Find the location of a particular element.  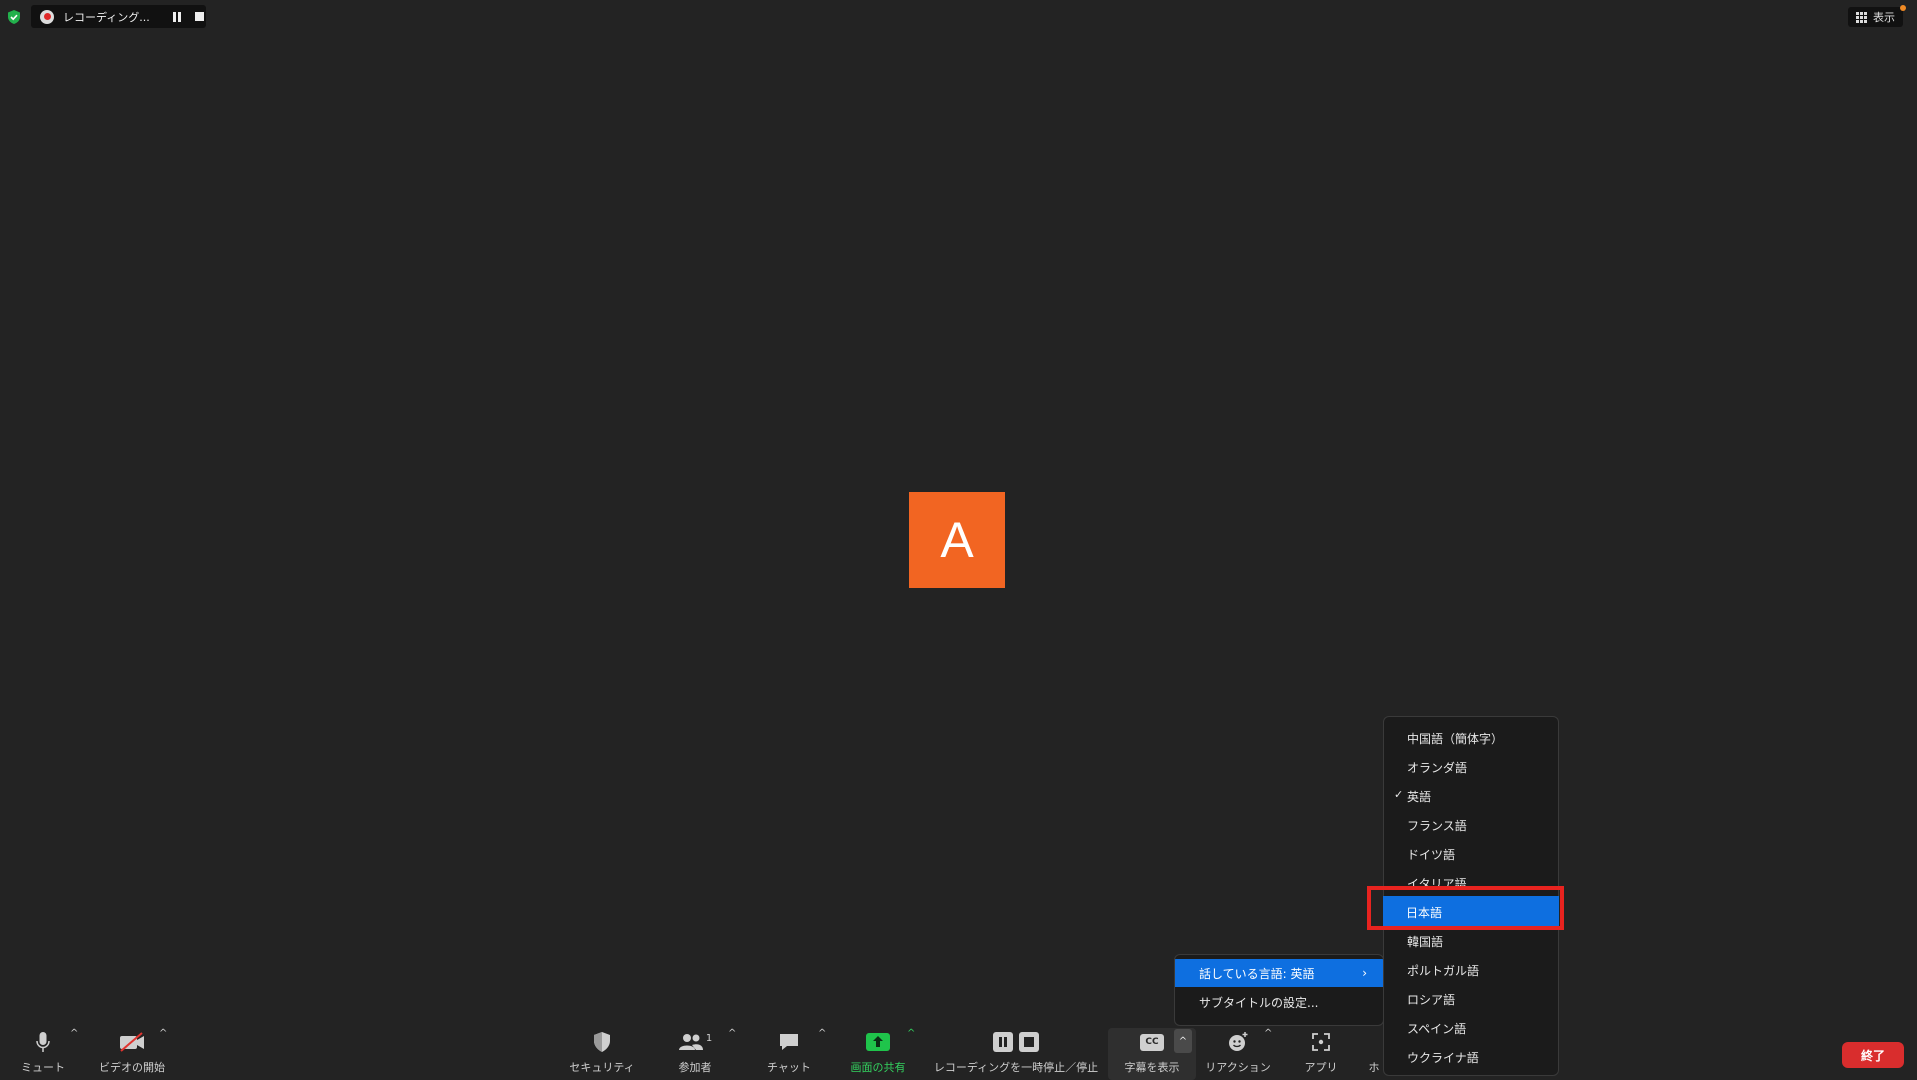

show-captions-label: 字幕を表示 is located at coordinates (1152, 1067).